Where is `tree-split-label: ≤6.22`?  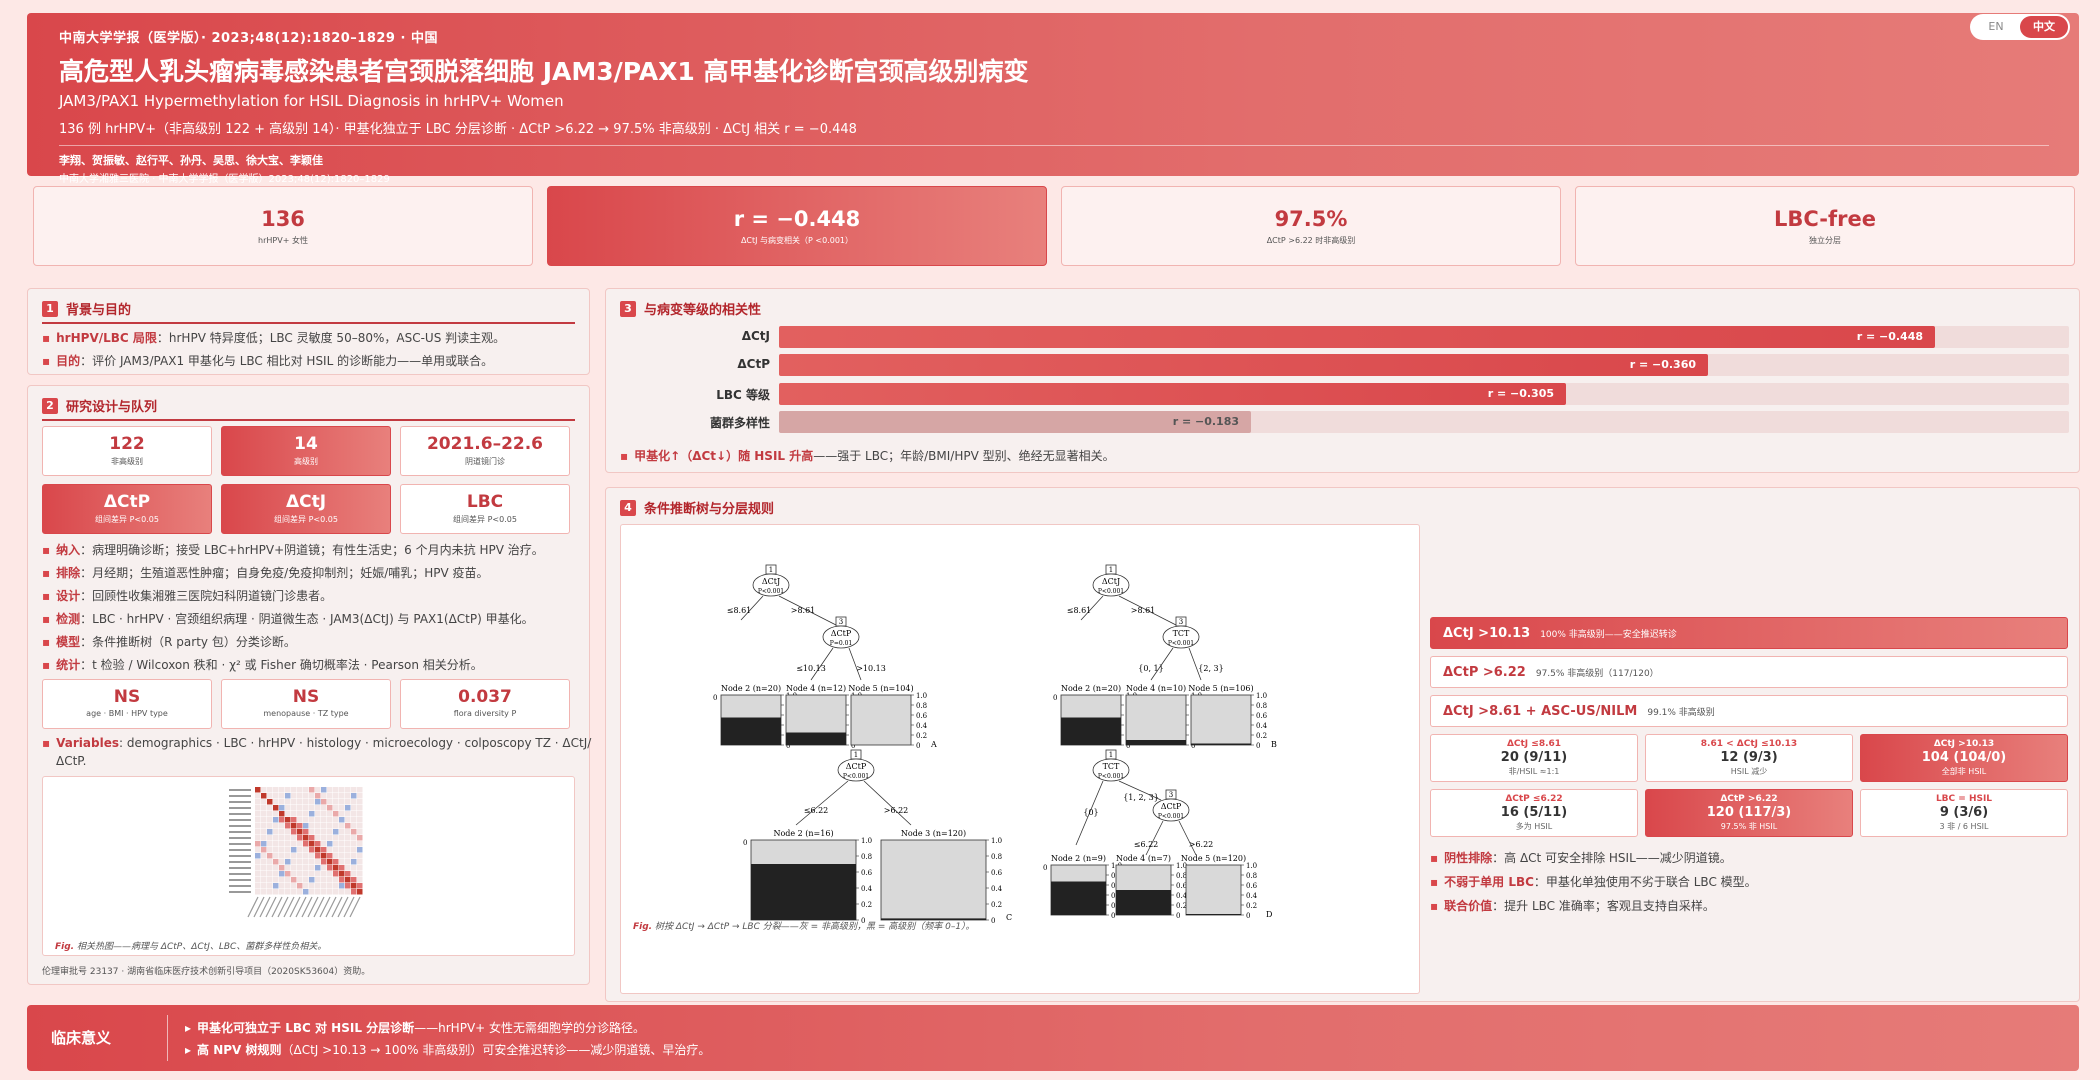
tree-split-label: ≤6.22 is located at coordinates (816, 810).